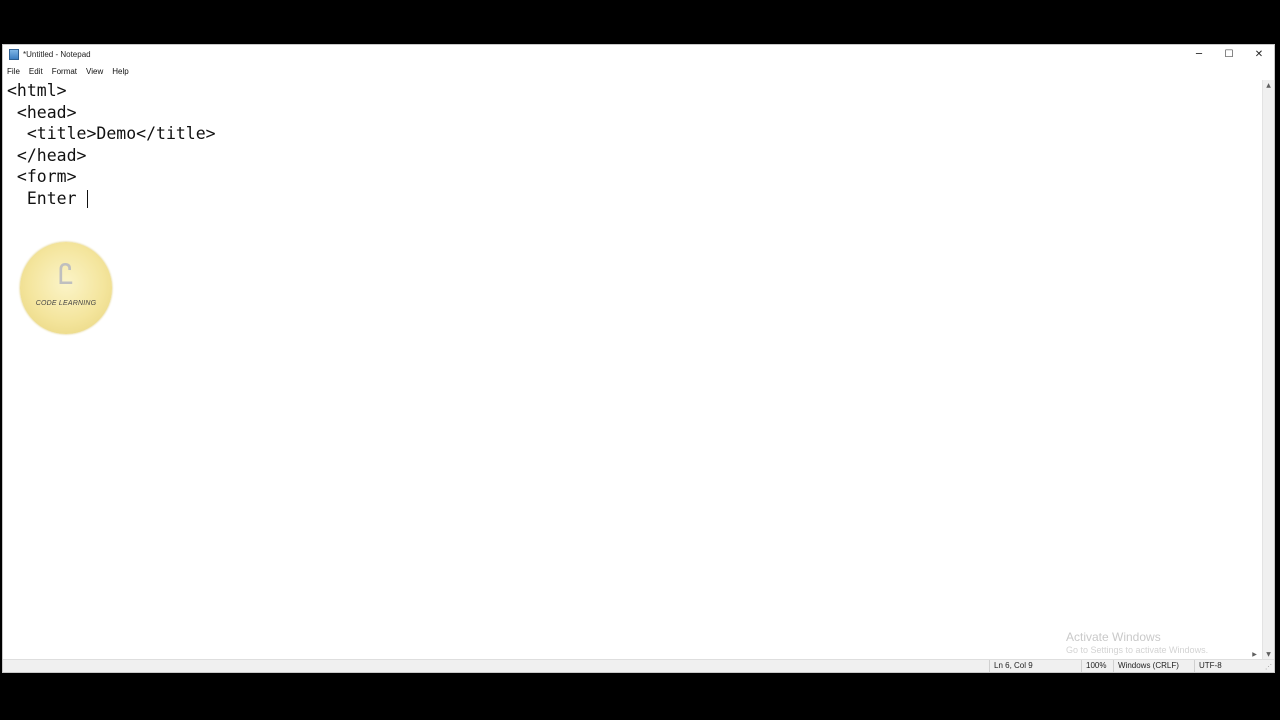  Describe the element at coordinates (1259, 54) in the screenshot. I see `close-button: ✕` at that location.